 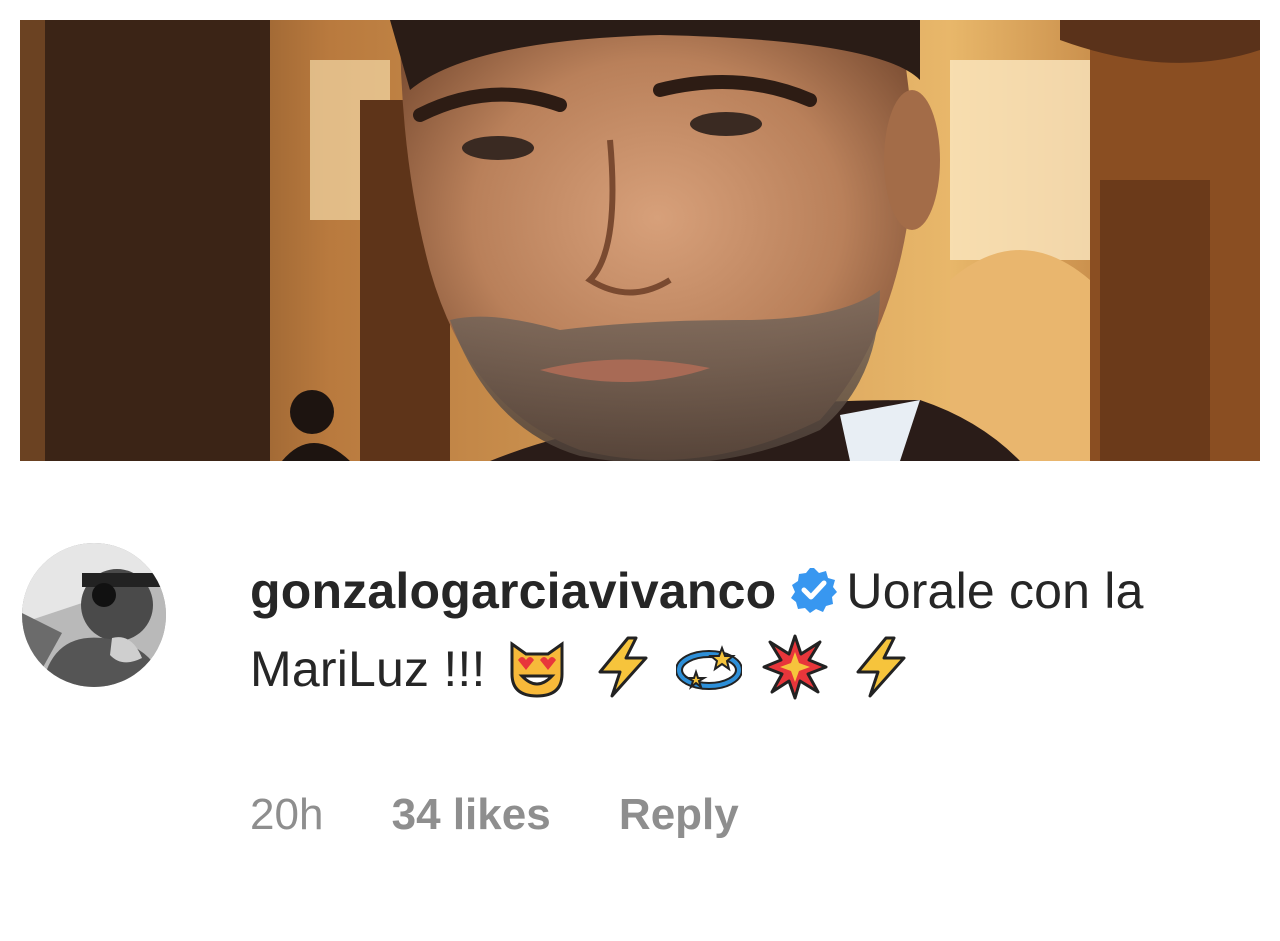 I want to click on avatar-image, so click(x=94, y=615).